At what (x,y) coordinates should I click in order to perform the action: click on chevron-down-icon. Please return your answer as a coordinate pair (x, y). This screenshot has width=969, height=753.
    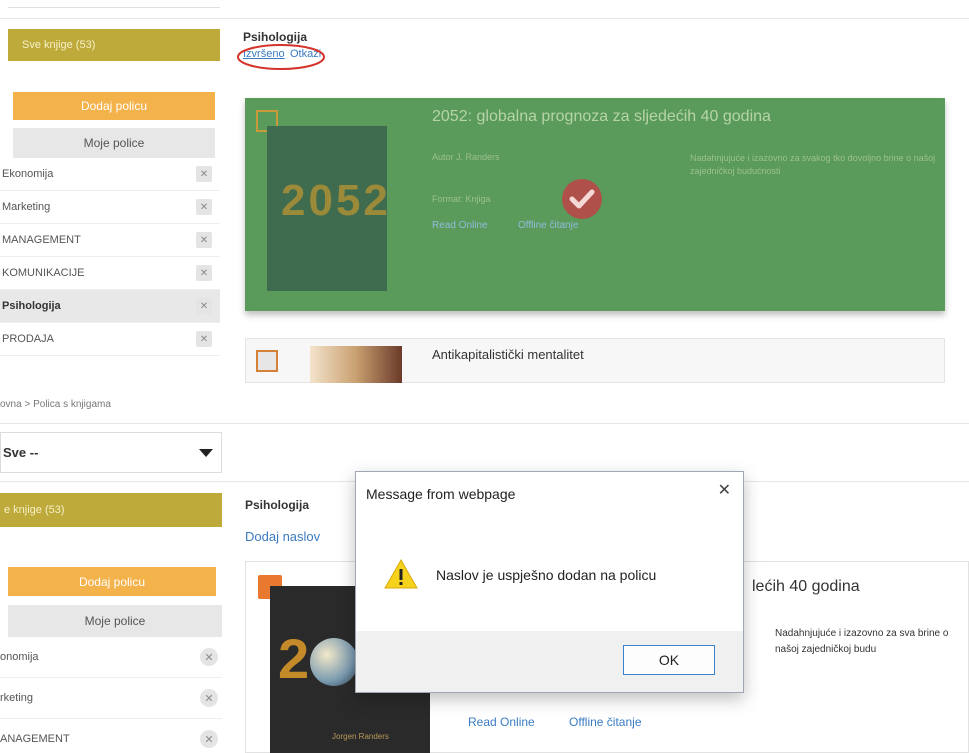
    Looking at the image, I should click on (206, 452).